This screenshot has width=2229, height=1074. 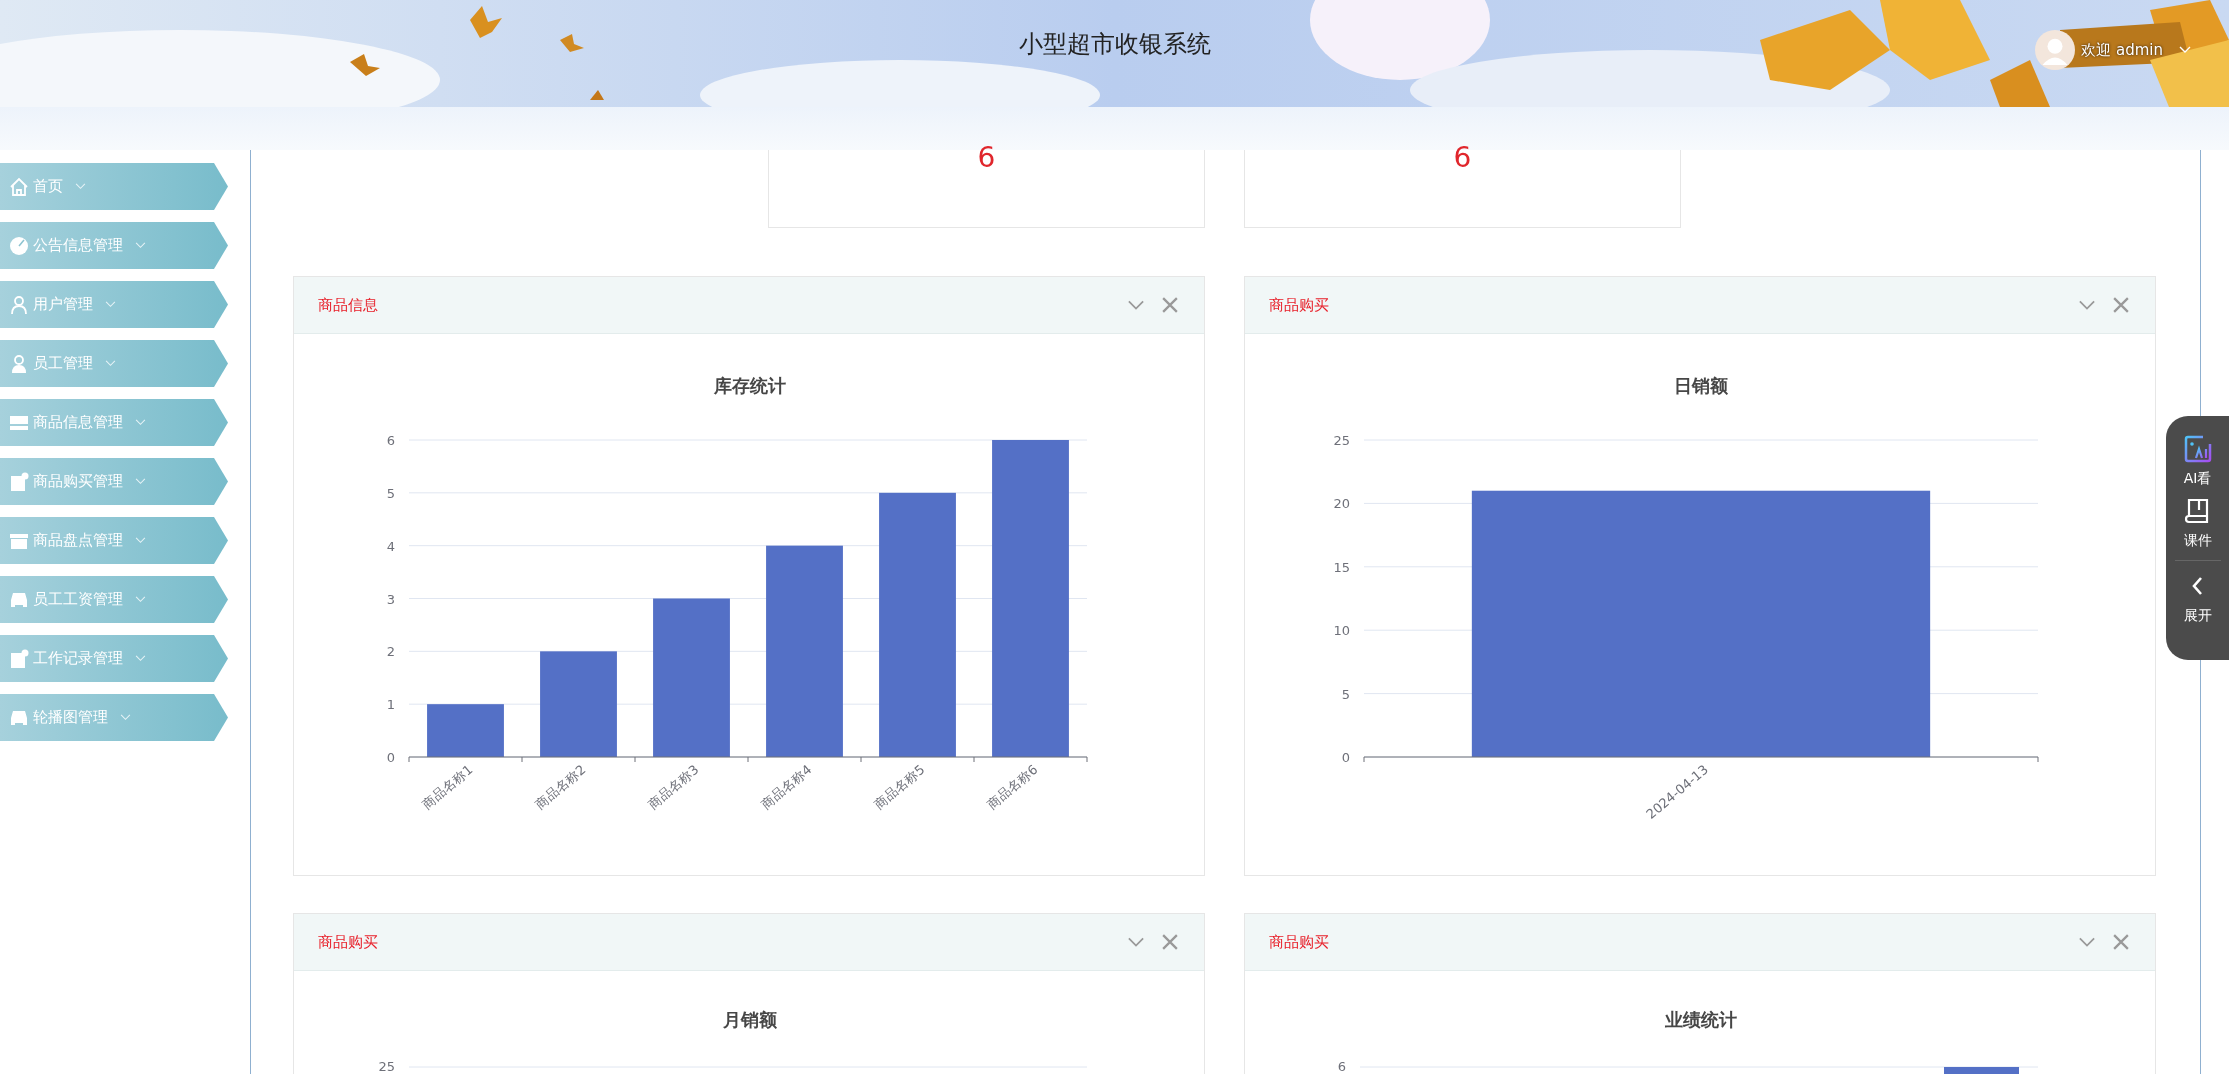 What do you see at coordinates (1114, 44) in the screenshot?
I see `app-title: 小型超市收银系统` at bounding box center [1114, 44].